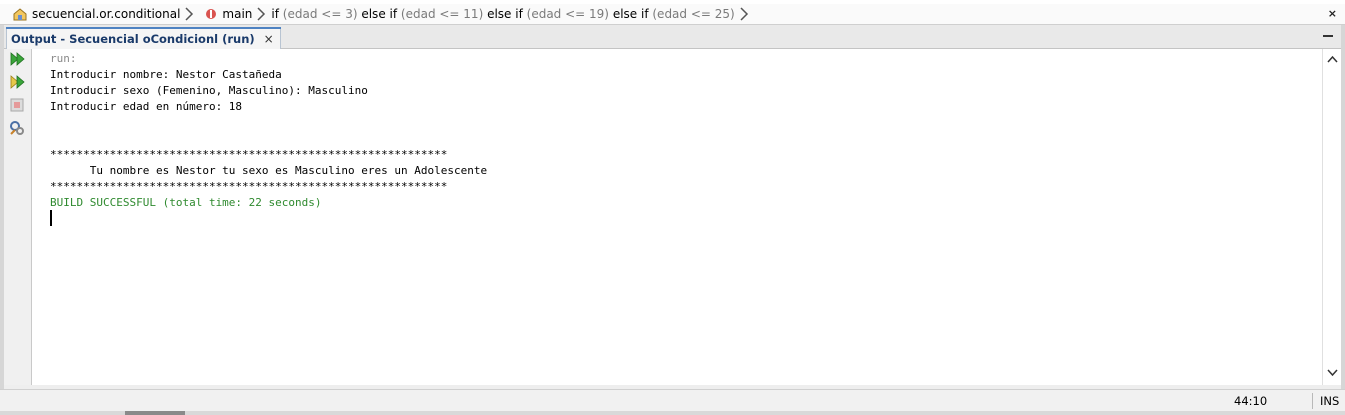 Image resolution: width=1345 pixels, height=415 pixels. What do you see at coordinates (1250, 401) in the screenshot?
I see `caret-position: 44:10` at bounding box center [1250, 401].